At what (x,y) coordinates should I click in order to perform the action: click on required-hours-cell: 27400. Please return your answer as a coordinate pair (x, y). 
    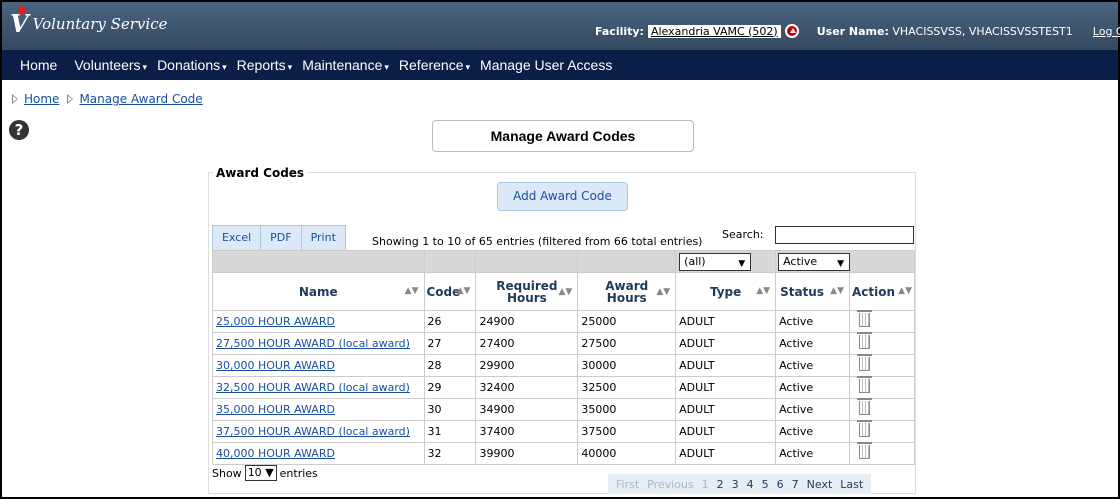
    Looking at the image, I should click on (527, 343).